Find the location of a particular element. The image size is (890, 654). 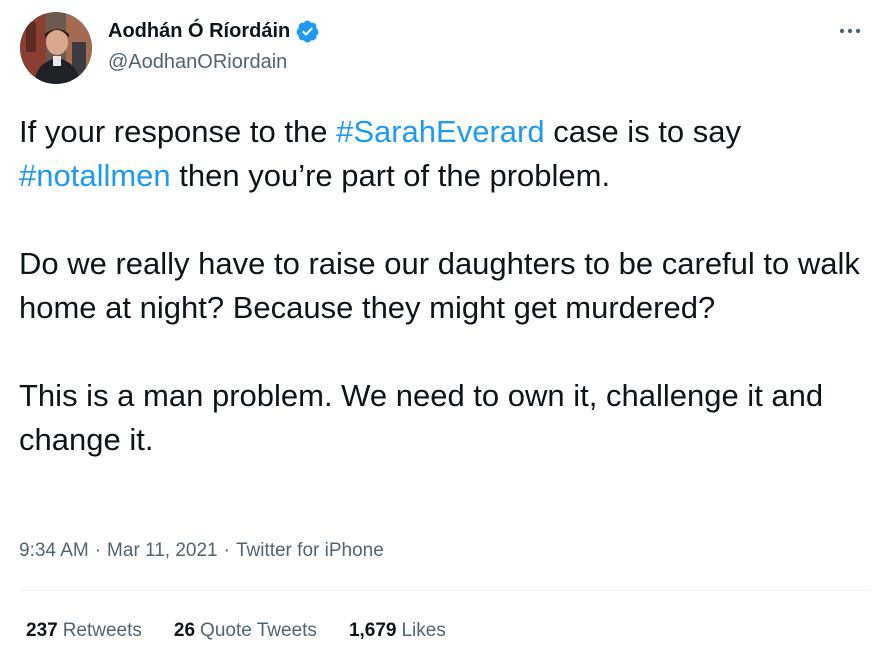

hashtag-sarah-everard-link: #SarahEverard is located at coordinates (440, 131).